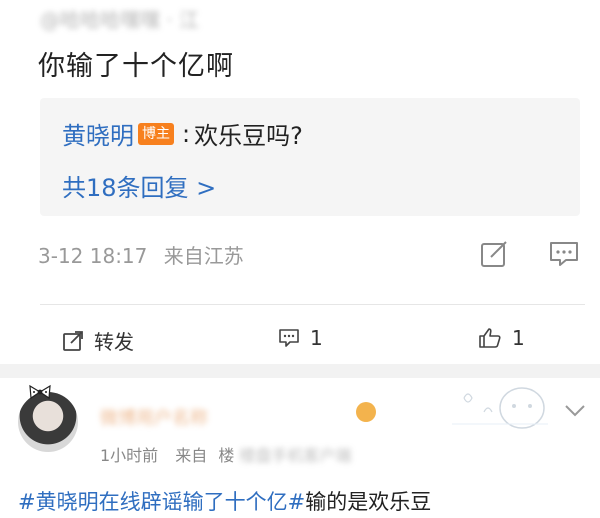 The width and height of the screenshot is (600, 518). Describe the element at coordinates (139, 185) in the screenshot. I see `view-replies-link: 共18条回复 >` at that location.